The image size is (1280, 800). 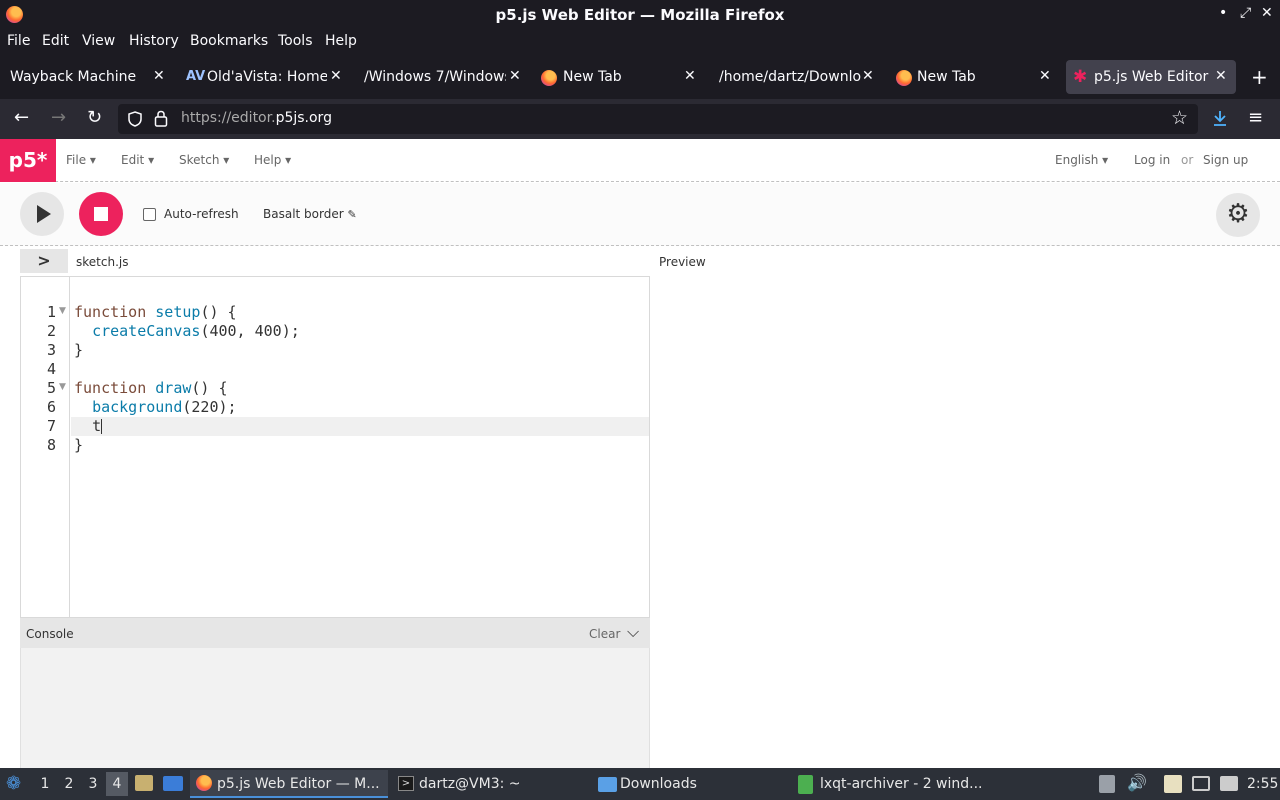 What do you see at coordinates (55, 41) in the screenshot?
I see `menu-edit: Edit` at bounding box center [55, 41].